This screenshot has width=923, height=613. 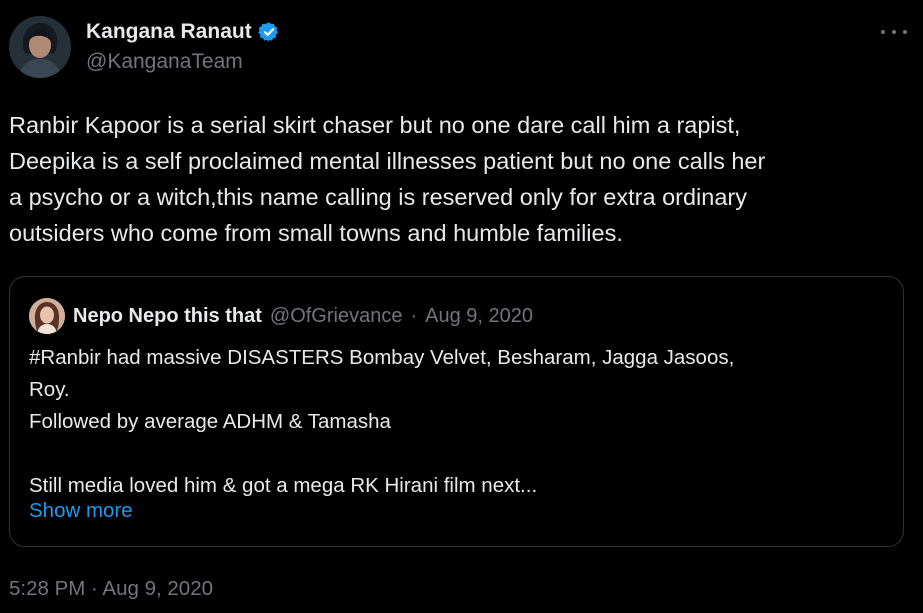 I want to click on author-avatar-image, so click(x=40, y=47).